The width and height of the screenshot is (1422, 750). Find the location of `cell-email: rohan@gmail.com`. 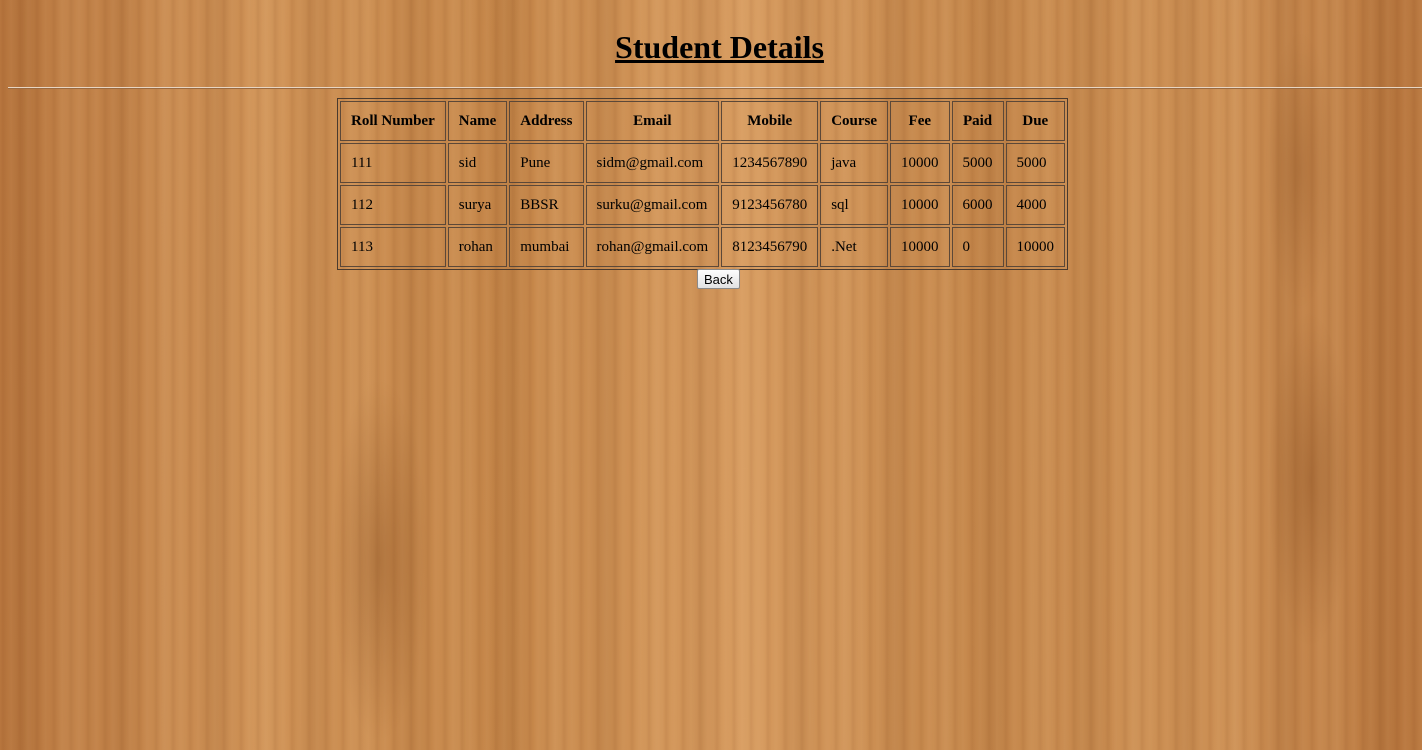

cell-email: rohan@gmail.com is located at coordinates (652, 247).